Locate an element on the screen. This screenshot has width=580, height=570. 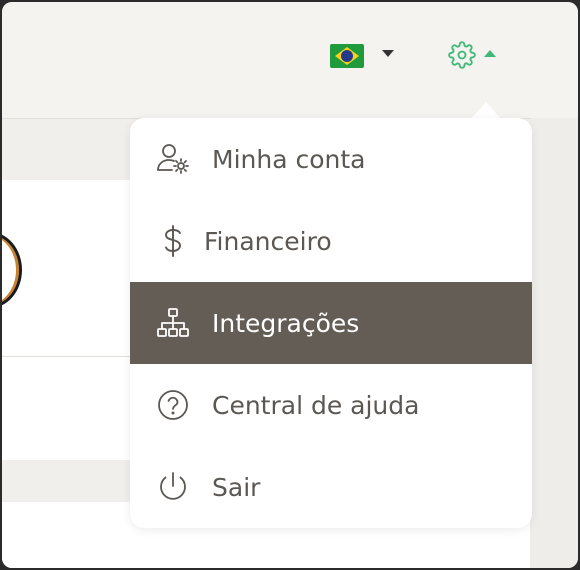
menu-item-financeiro: Financeiro is located at coordinates (331, 241).